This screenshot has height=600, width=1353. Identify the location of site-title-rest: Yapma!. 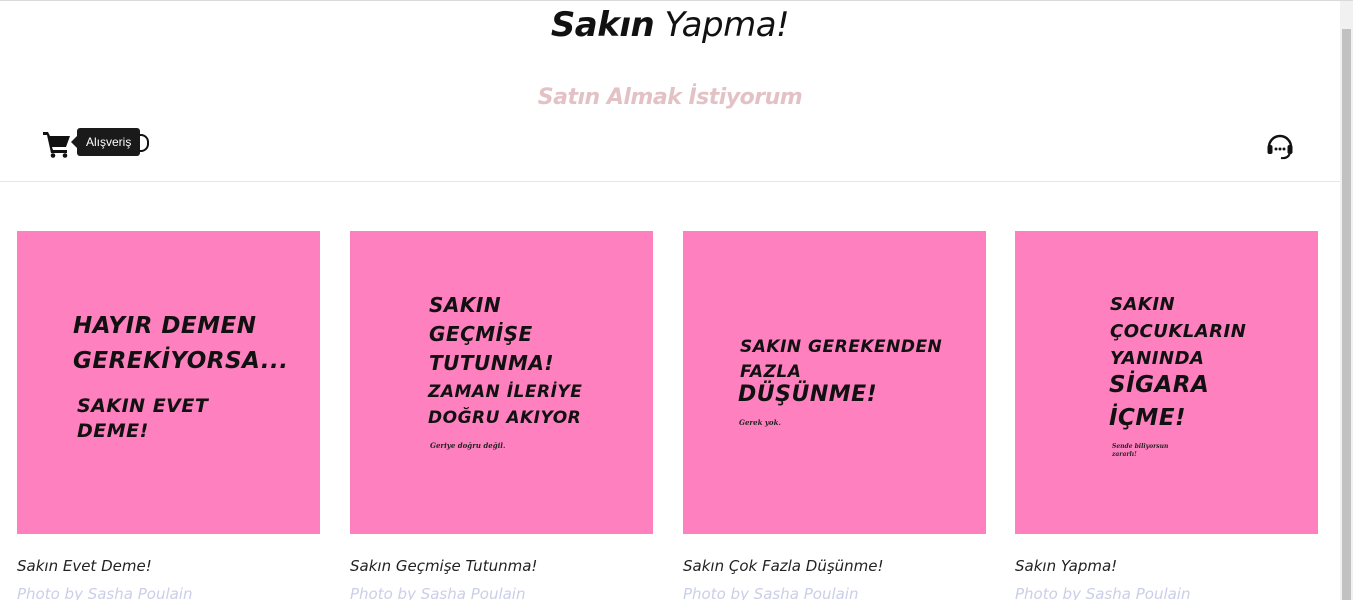
(727, 25).